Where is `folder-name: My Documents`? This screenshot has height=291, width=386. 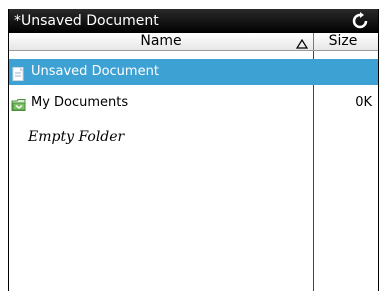
folder-name: My Documents is located at coordinates (80, 102).